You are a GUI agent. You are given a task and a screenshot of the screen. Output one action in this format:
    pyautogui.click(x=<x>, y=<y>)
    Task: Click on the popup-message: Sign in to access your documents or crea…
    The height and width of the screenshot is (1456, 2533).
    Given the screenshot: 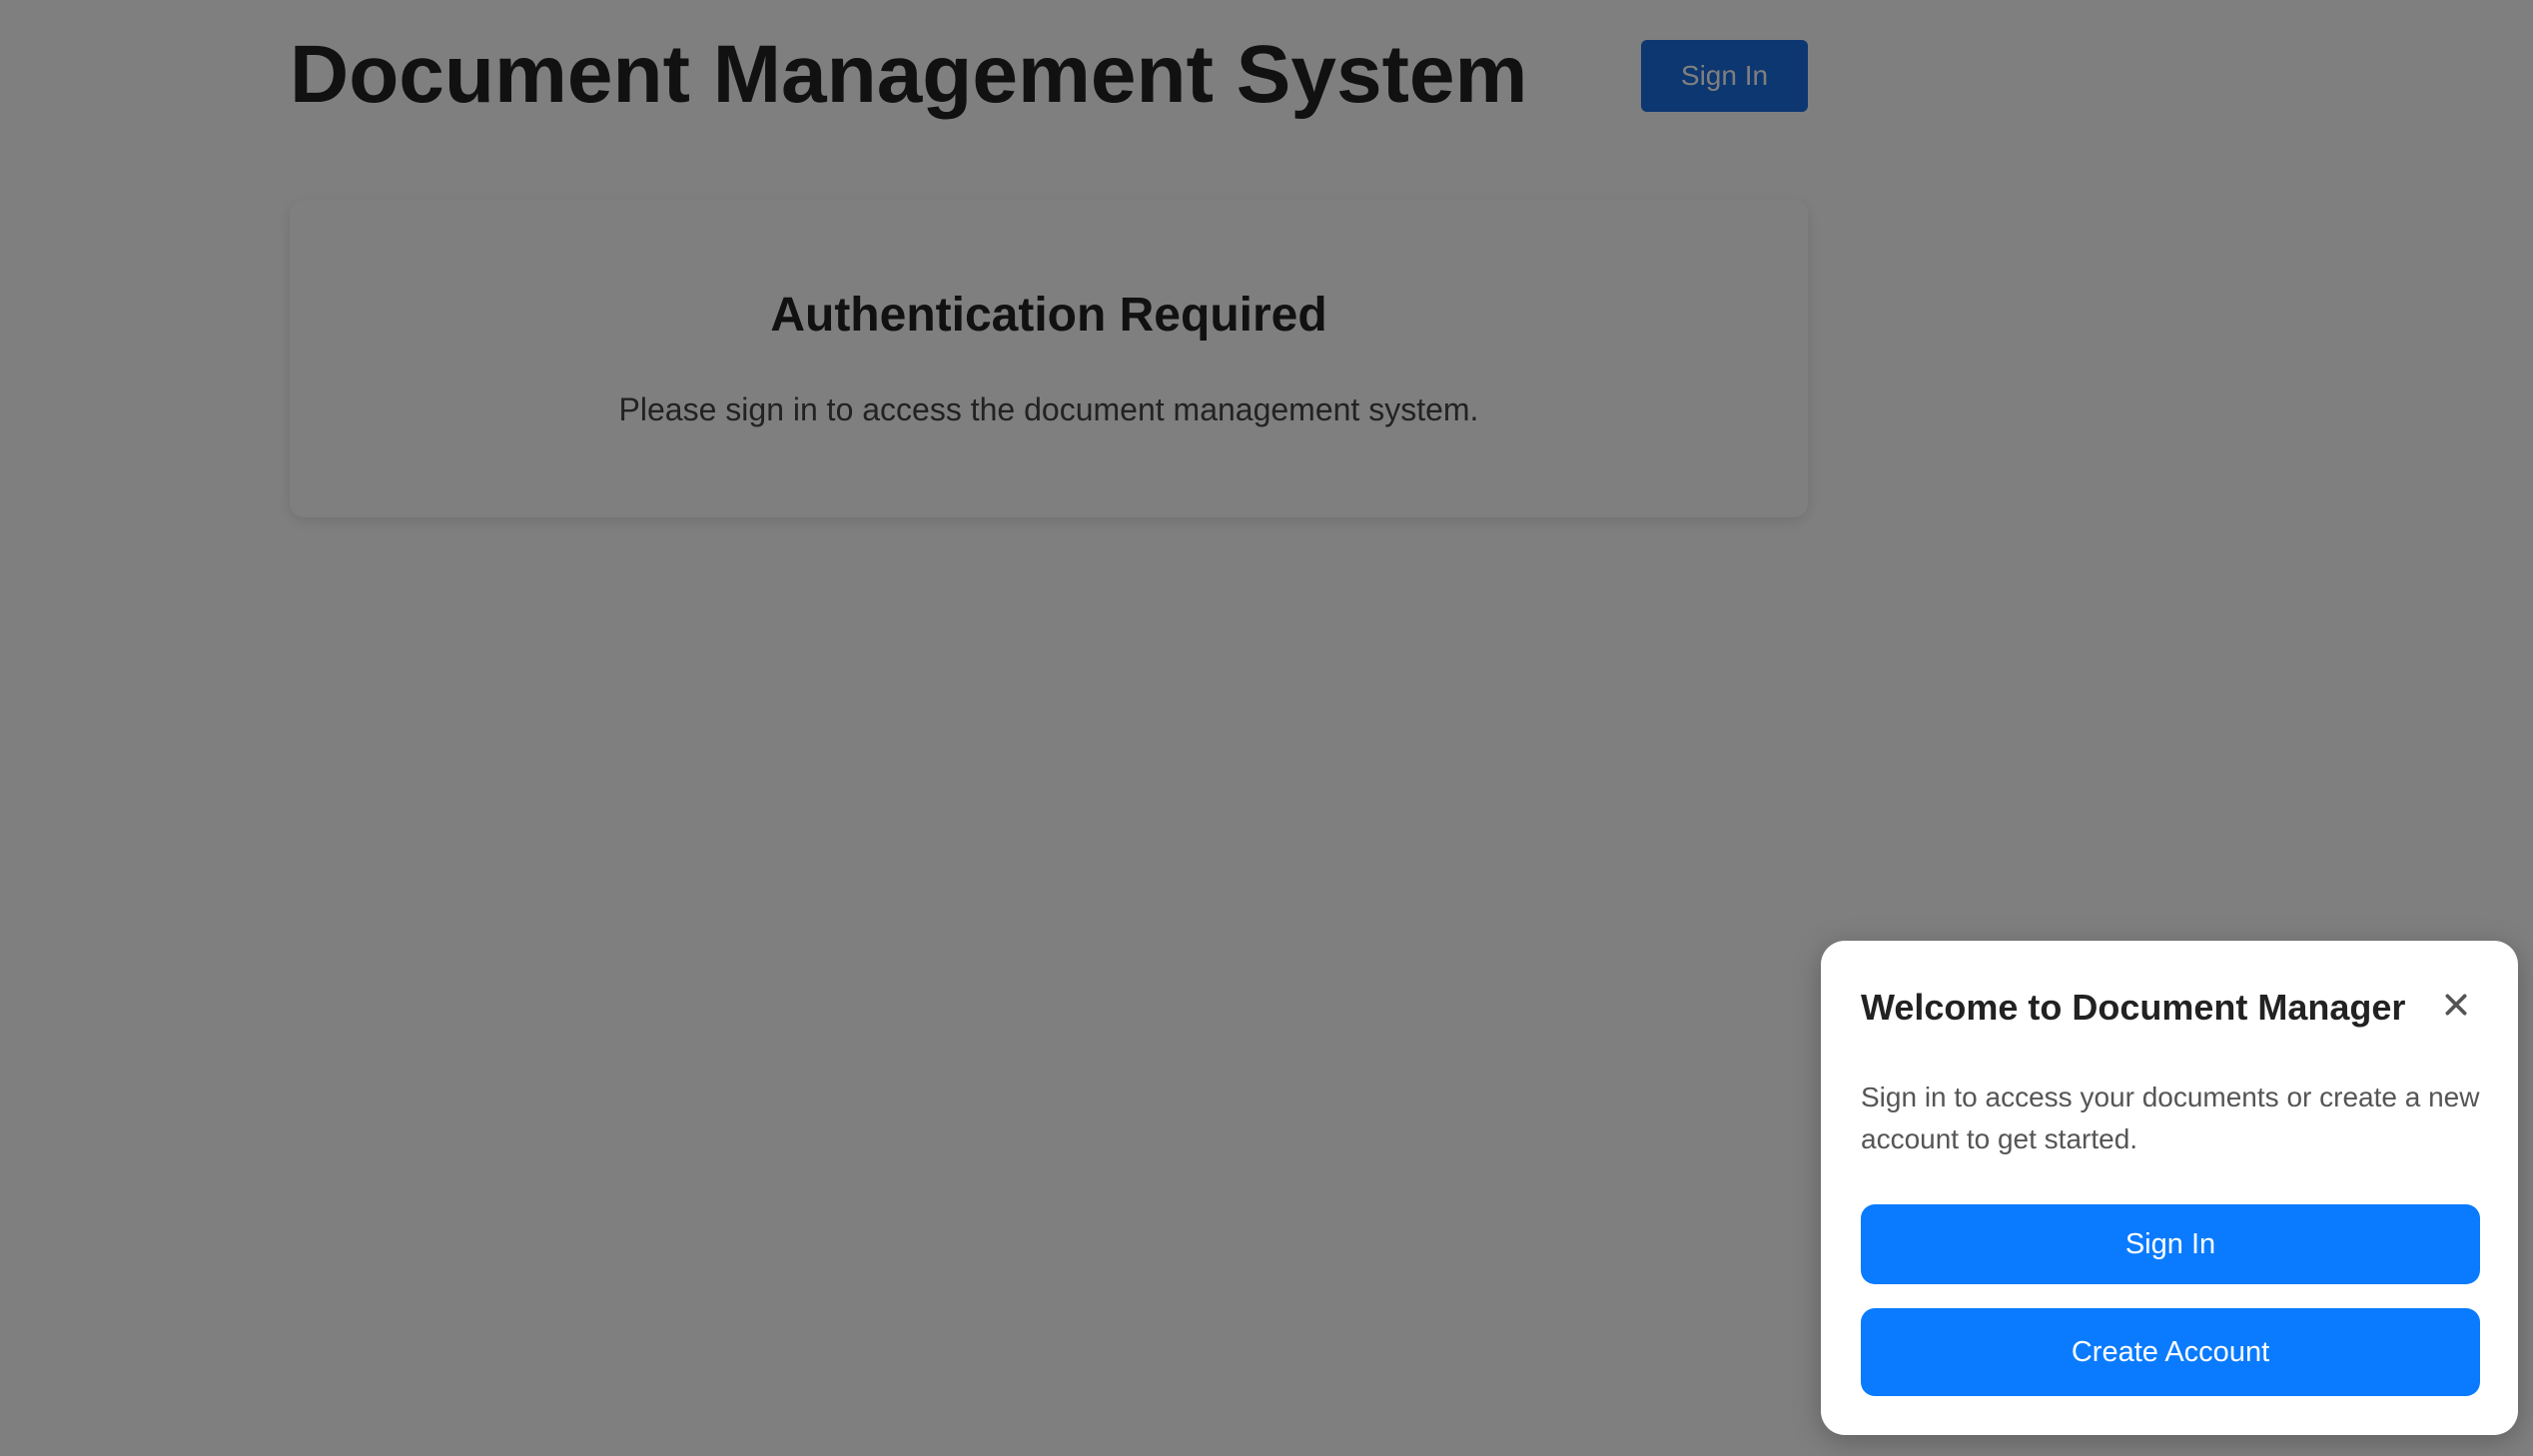 What is the action you would take?
    pyautogui.click(x=2170, y=1118)
    